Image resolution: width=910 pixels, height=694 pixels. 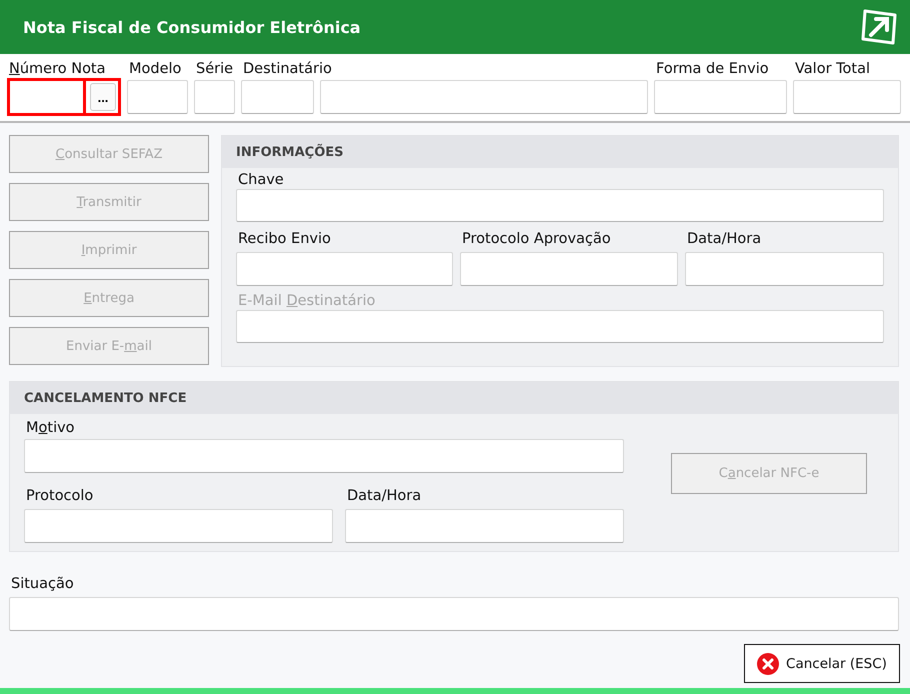 What do you see at coordinates (42, 584) in the screenshot?
I see `field-label: Situação` at bounding box center [42, 584].